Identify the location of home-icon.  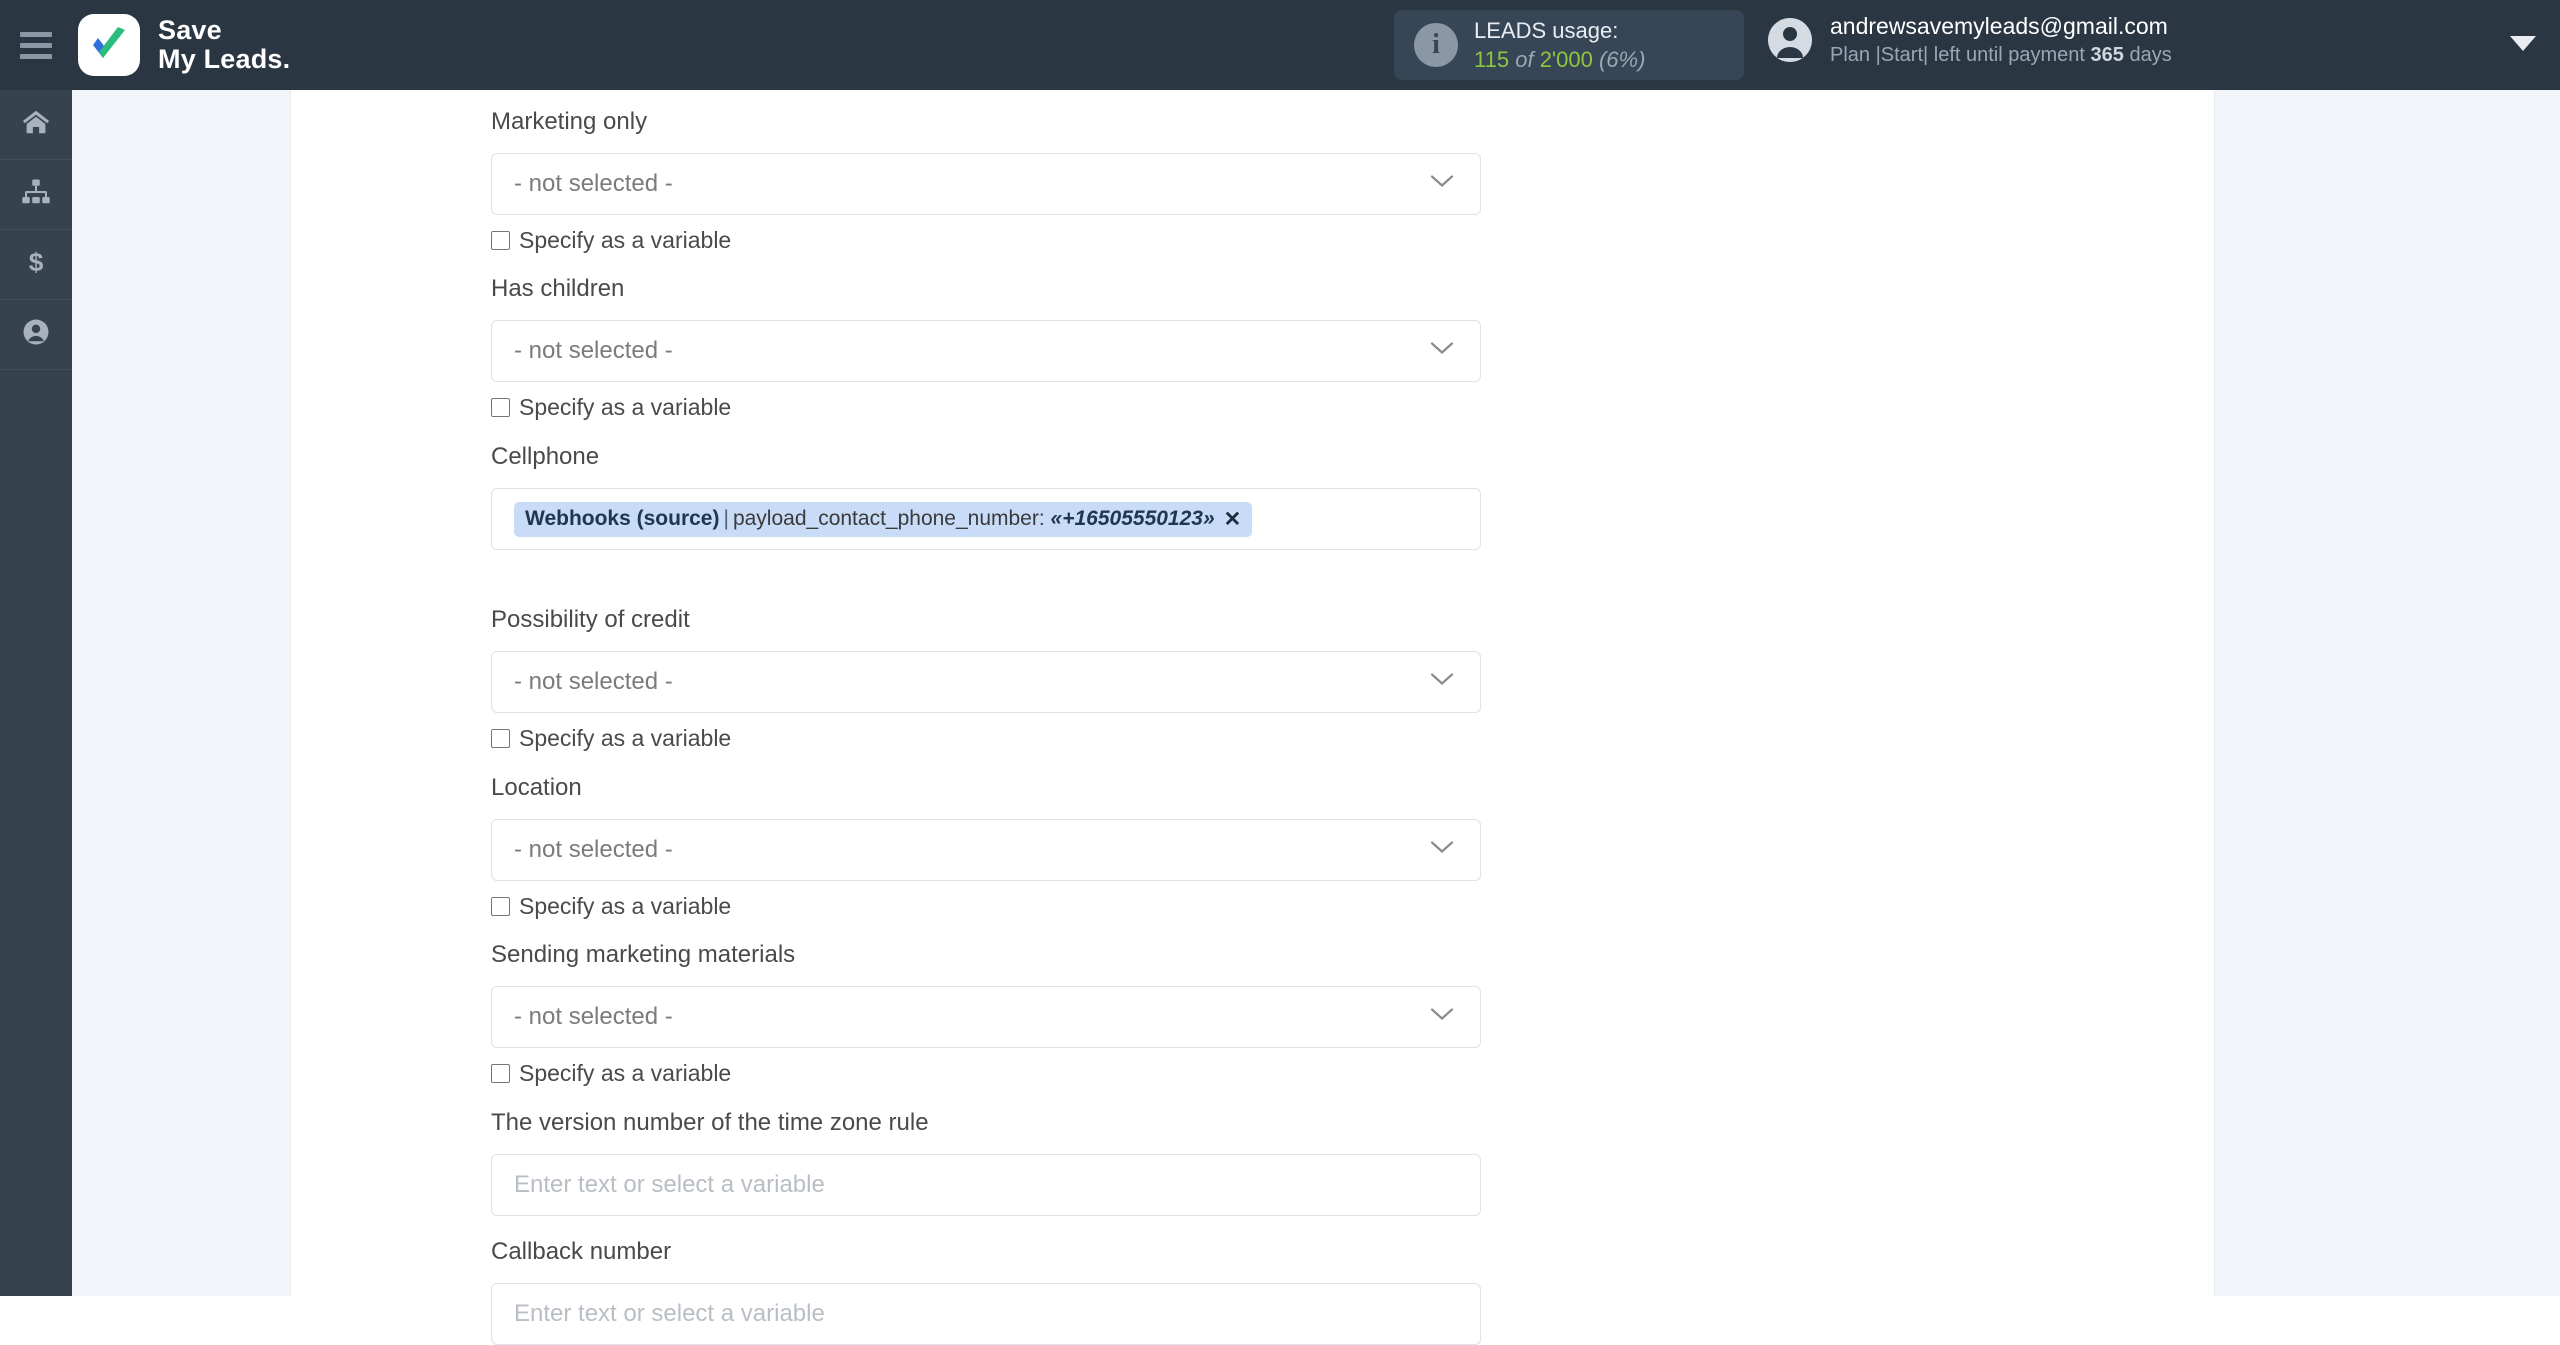
(36, 124).